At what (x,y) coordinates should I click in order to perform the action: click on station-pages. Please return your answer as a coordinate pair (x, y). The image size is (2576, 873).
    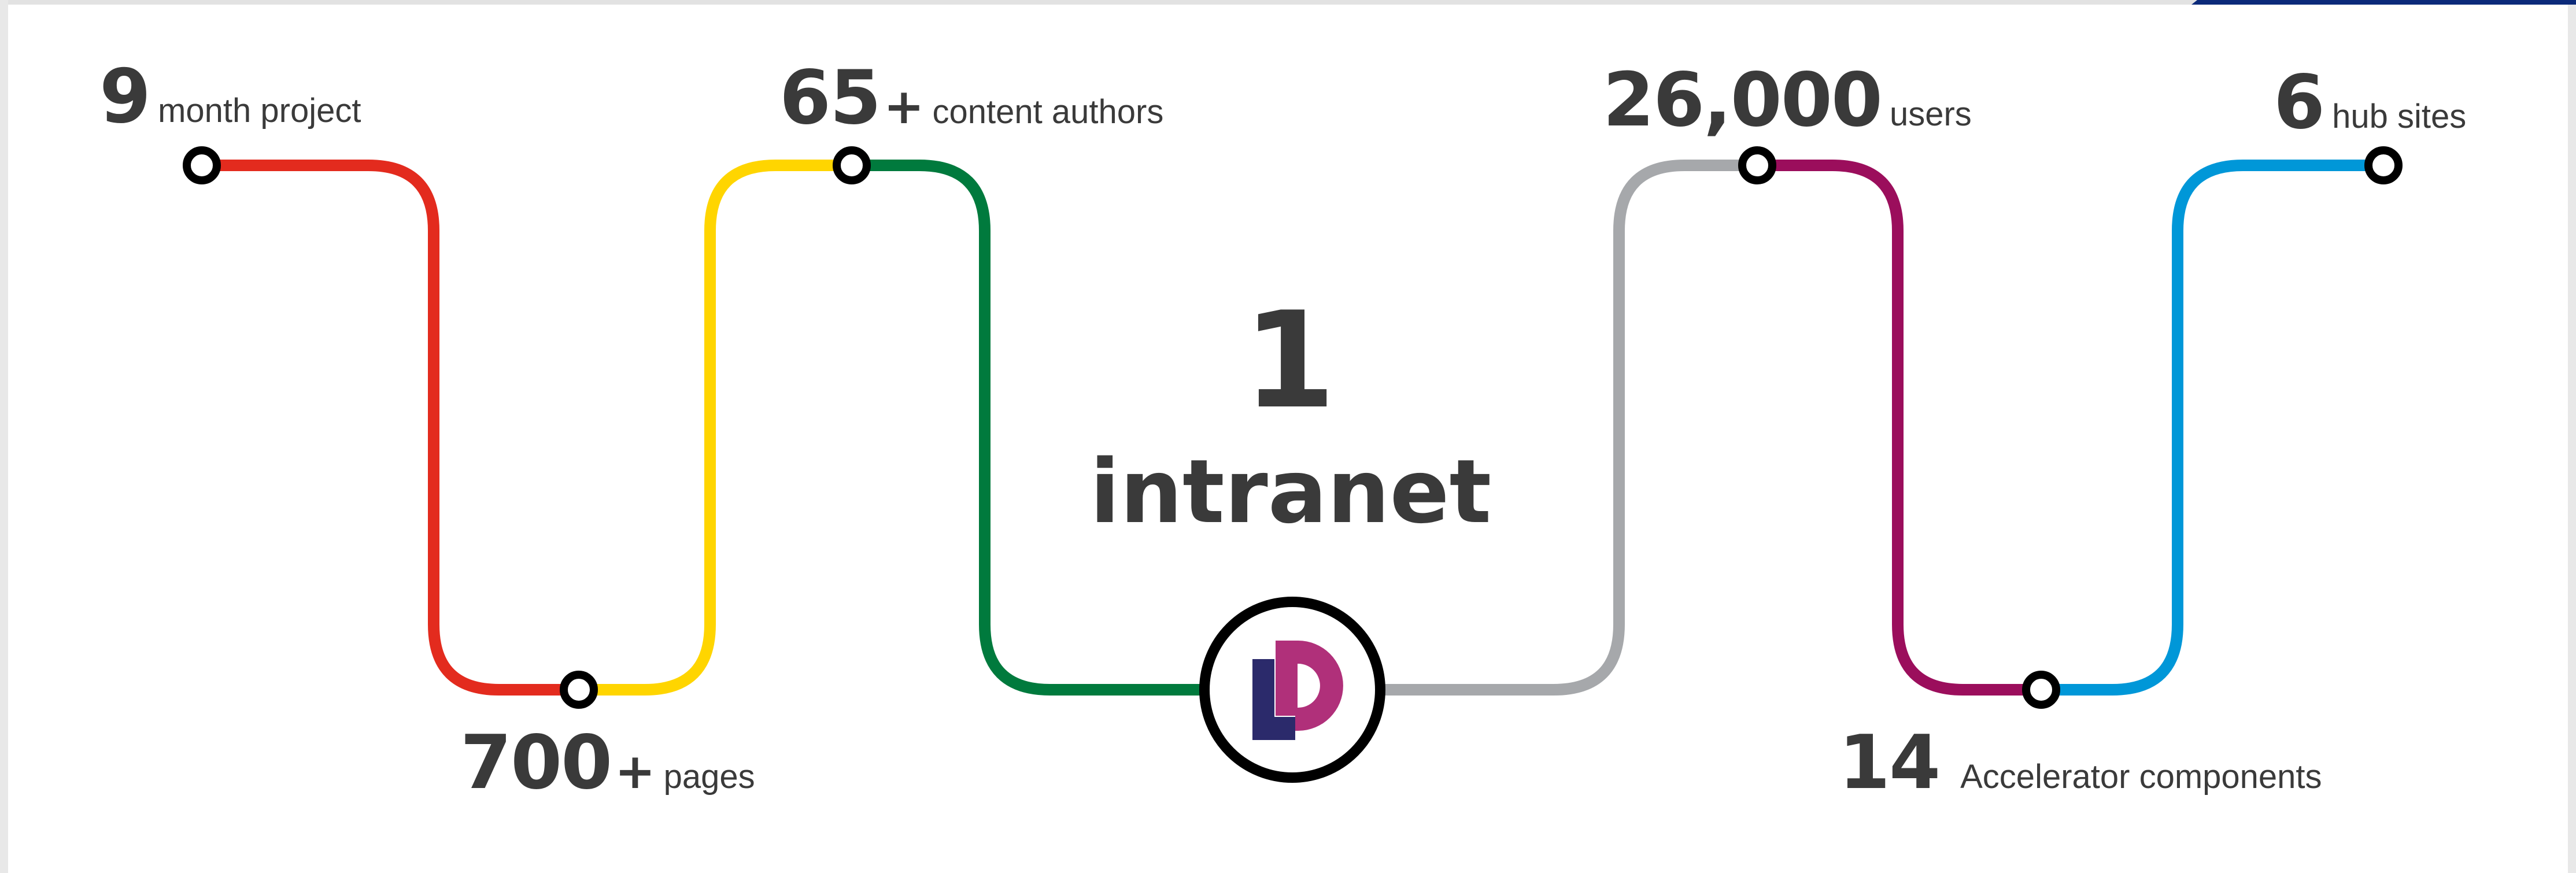
    Looking at the image, I should click on (579, 690).